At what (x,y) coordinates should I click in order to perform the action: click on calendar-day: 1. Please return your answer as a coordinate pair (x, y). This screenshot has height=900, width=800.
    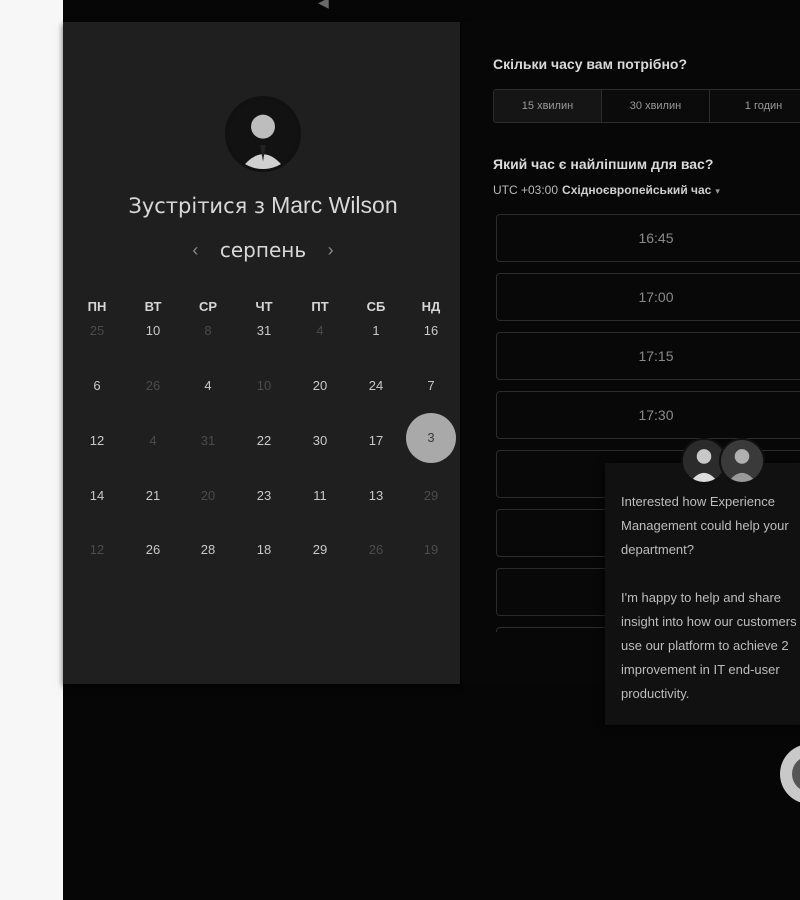
    Looking at the image, I should click on (376, 330).